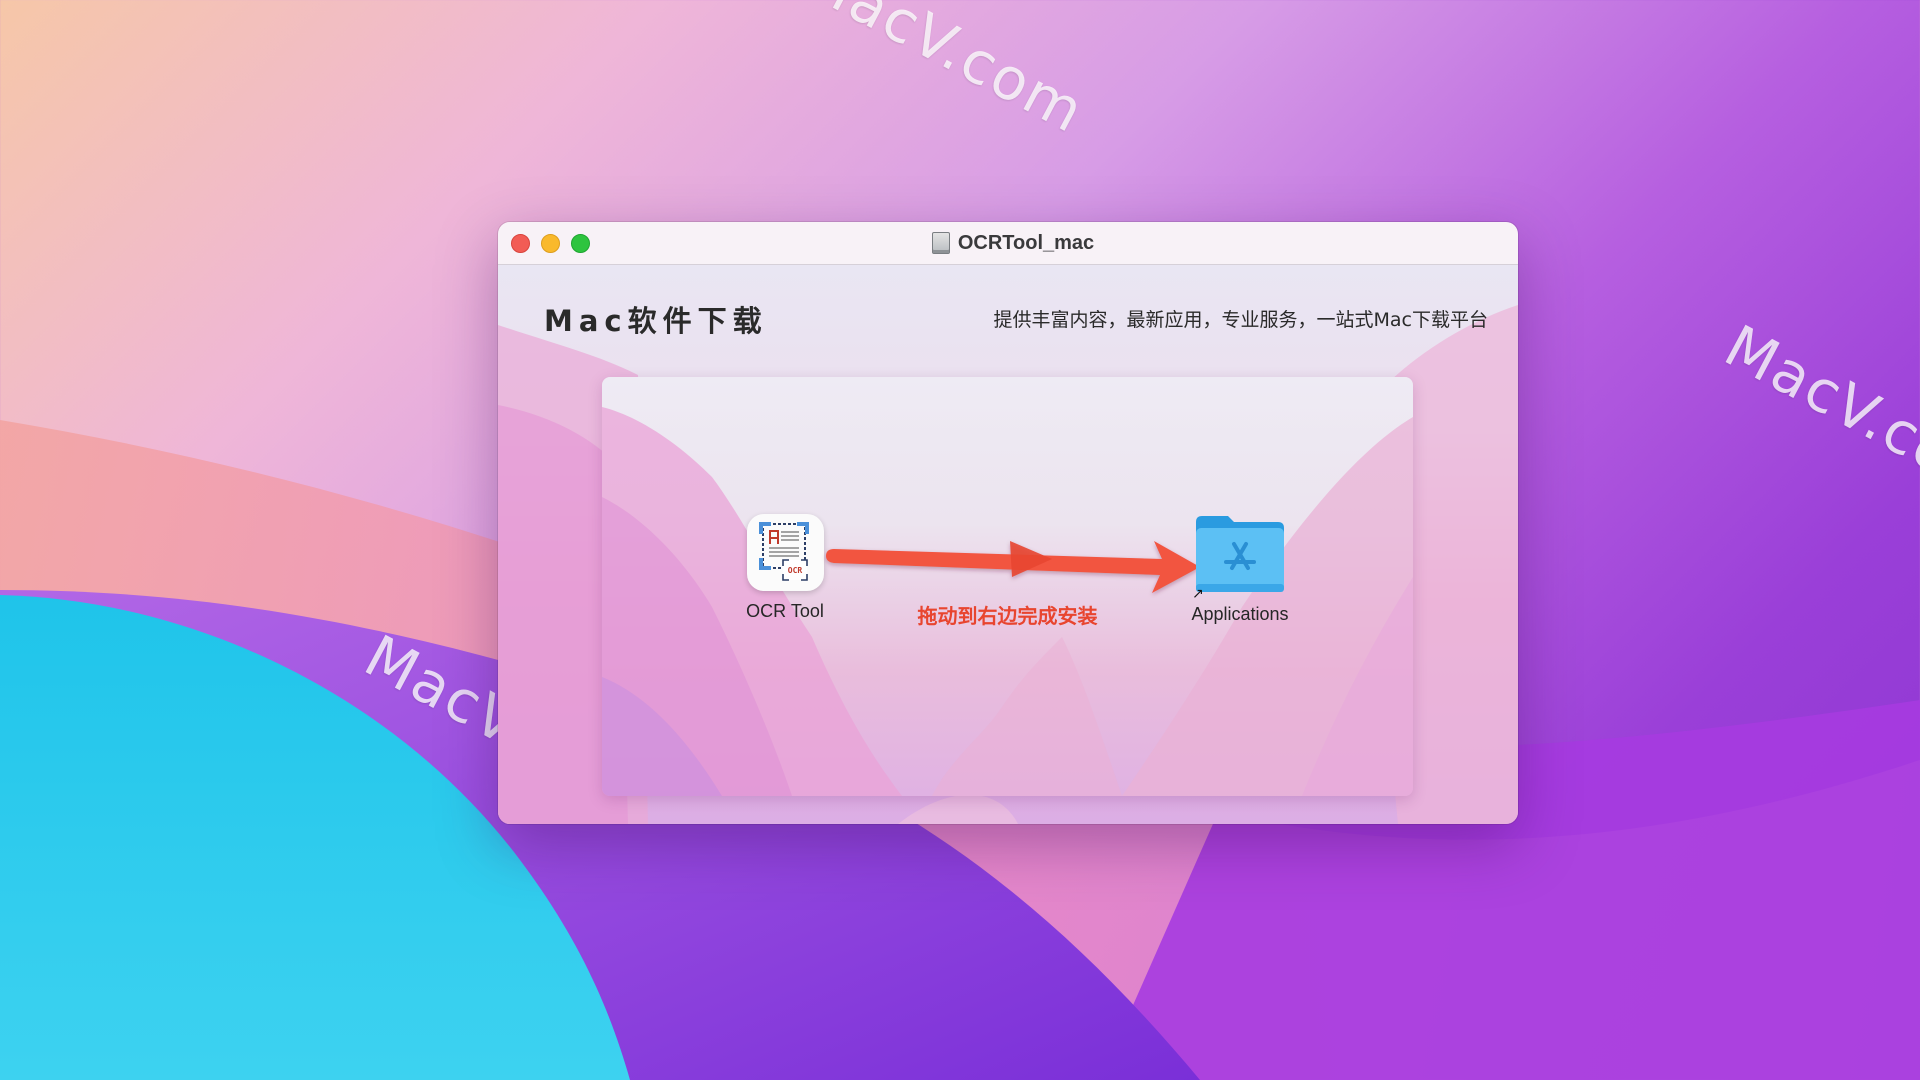 The height and width of the screenshot is (1080, 1920). Describe the element at coordinates (1026, 242) in the screenshot. I see `window-title-text: OCRTool_mac` at that location.